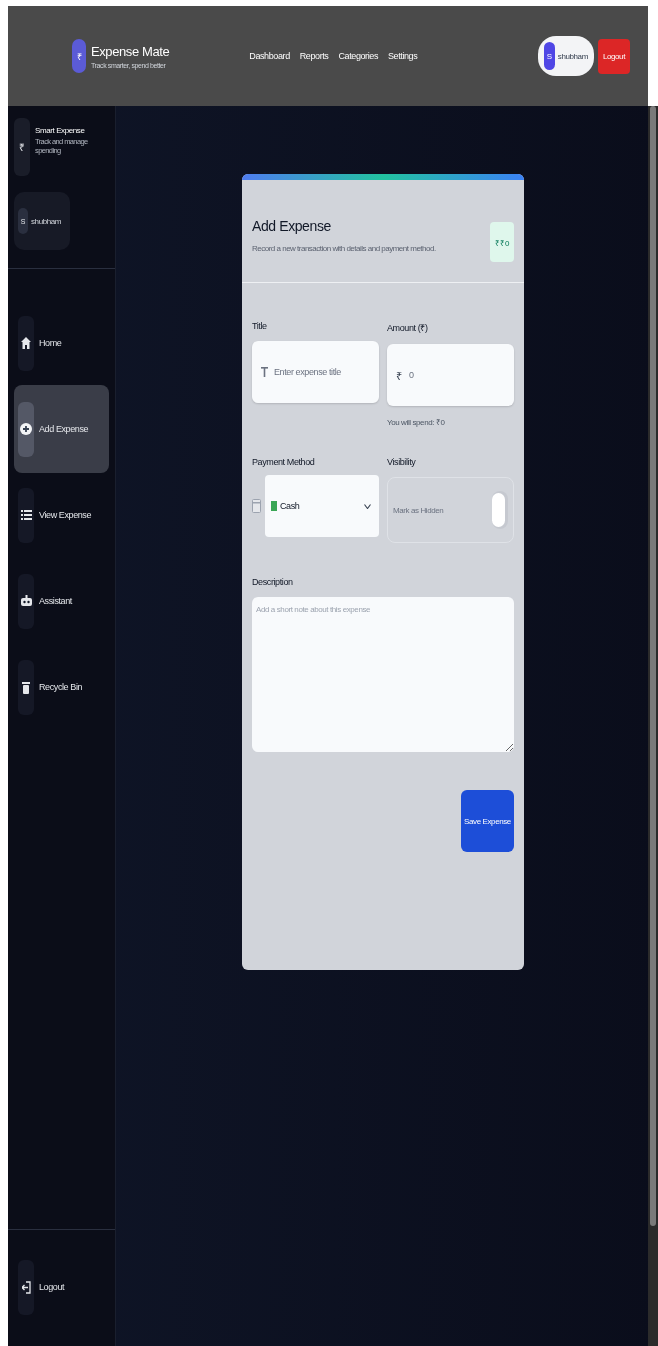  I want to click on toggle-switch, so click(500, 510).